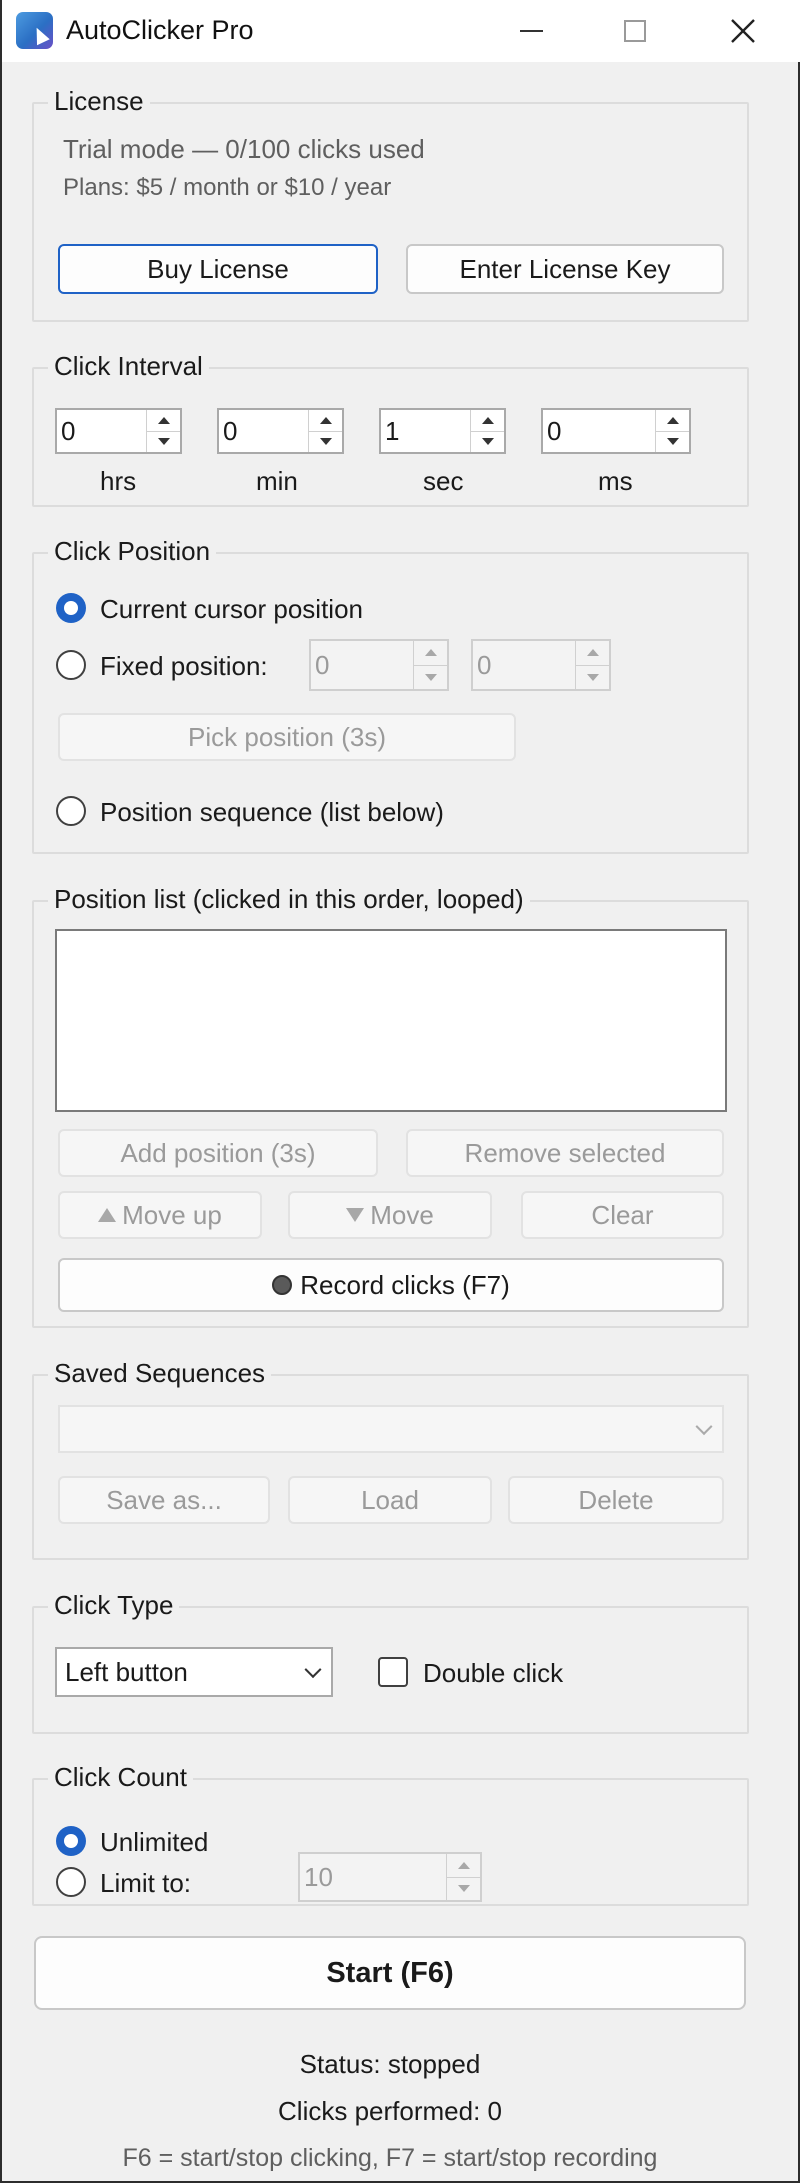 This screenshot has height=2183, width=800. Describe the element at coordinates (128, 366) in the screenshot. I see `click-interval-legend: Click Interval` at that location.